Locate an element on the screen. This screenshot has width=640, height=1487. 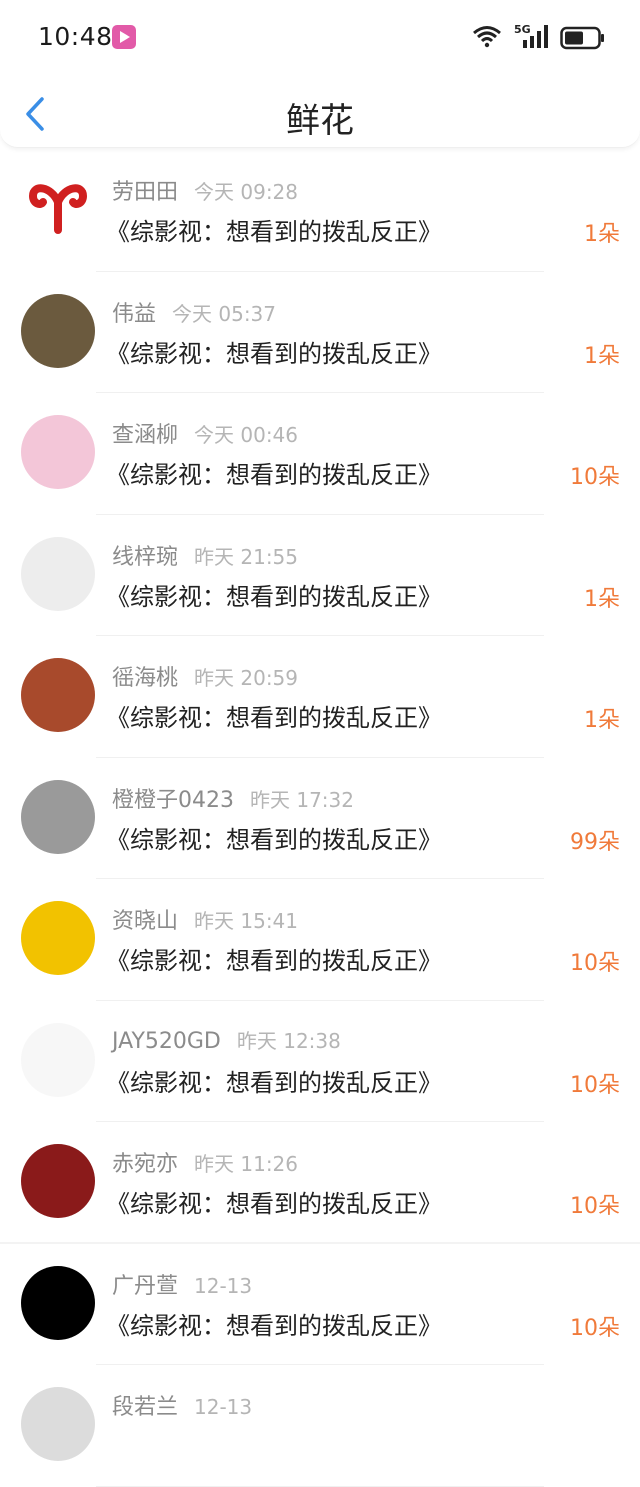
timestamp: 昨天 12:38 is located at coordinates (288, 1040).